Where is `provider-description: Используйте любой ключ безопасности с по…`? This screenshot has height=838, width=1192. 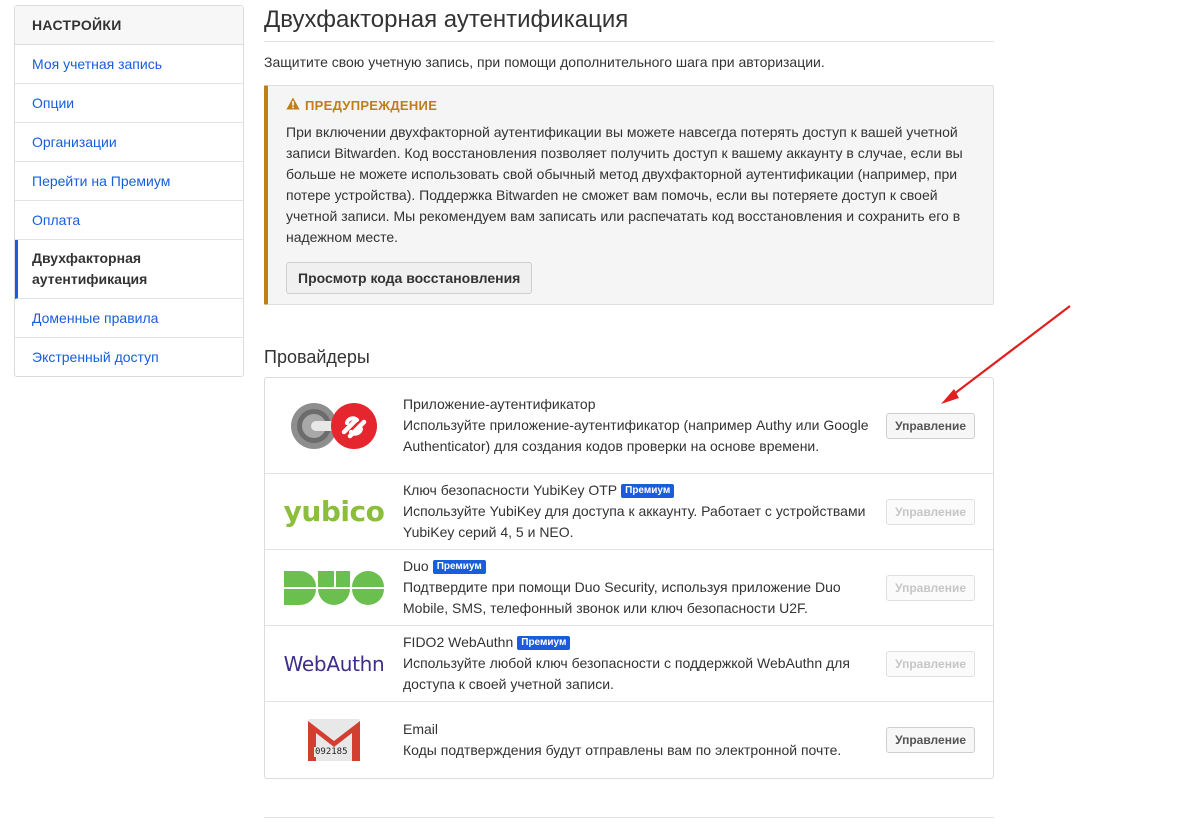 provider-description: Используйте любой ключ безопасности с по… is located at coordinates (626, 673).